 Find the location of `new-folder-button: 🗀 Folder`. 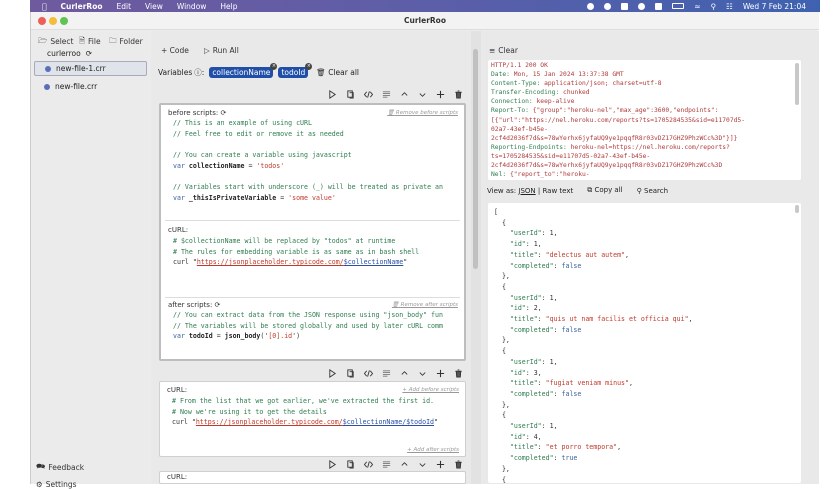

new-folder-button: 🗀 Folder is located at coordinates (126, 41).